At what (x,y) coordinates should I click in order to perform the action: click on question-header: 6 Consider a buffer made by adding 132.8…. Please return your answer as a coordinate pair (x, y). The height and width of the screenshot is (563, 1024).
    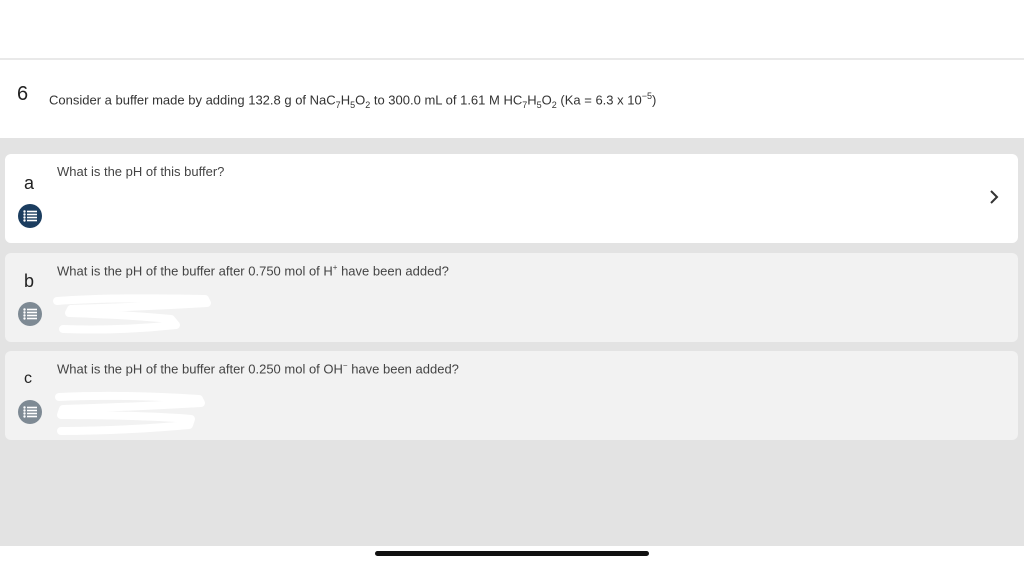
    Looking at the image, I should click on (512, 99).